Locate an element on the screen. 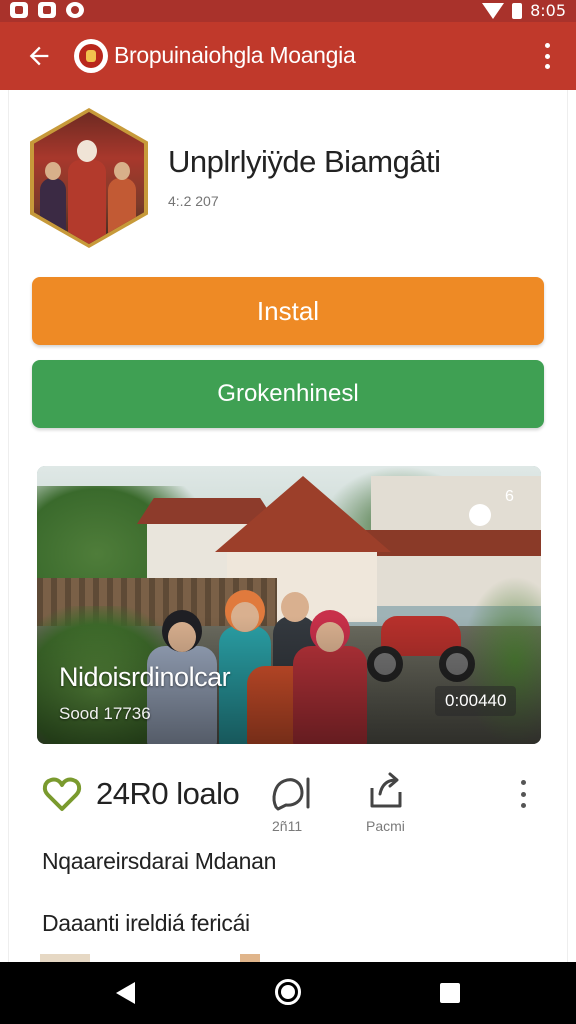 The image size is (576, 1024). share-label: Pacmi is located at coordinates (385, 826).